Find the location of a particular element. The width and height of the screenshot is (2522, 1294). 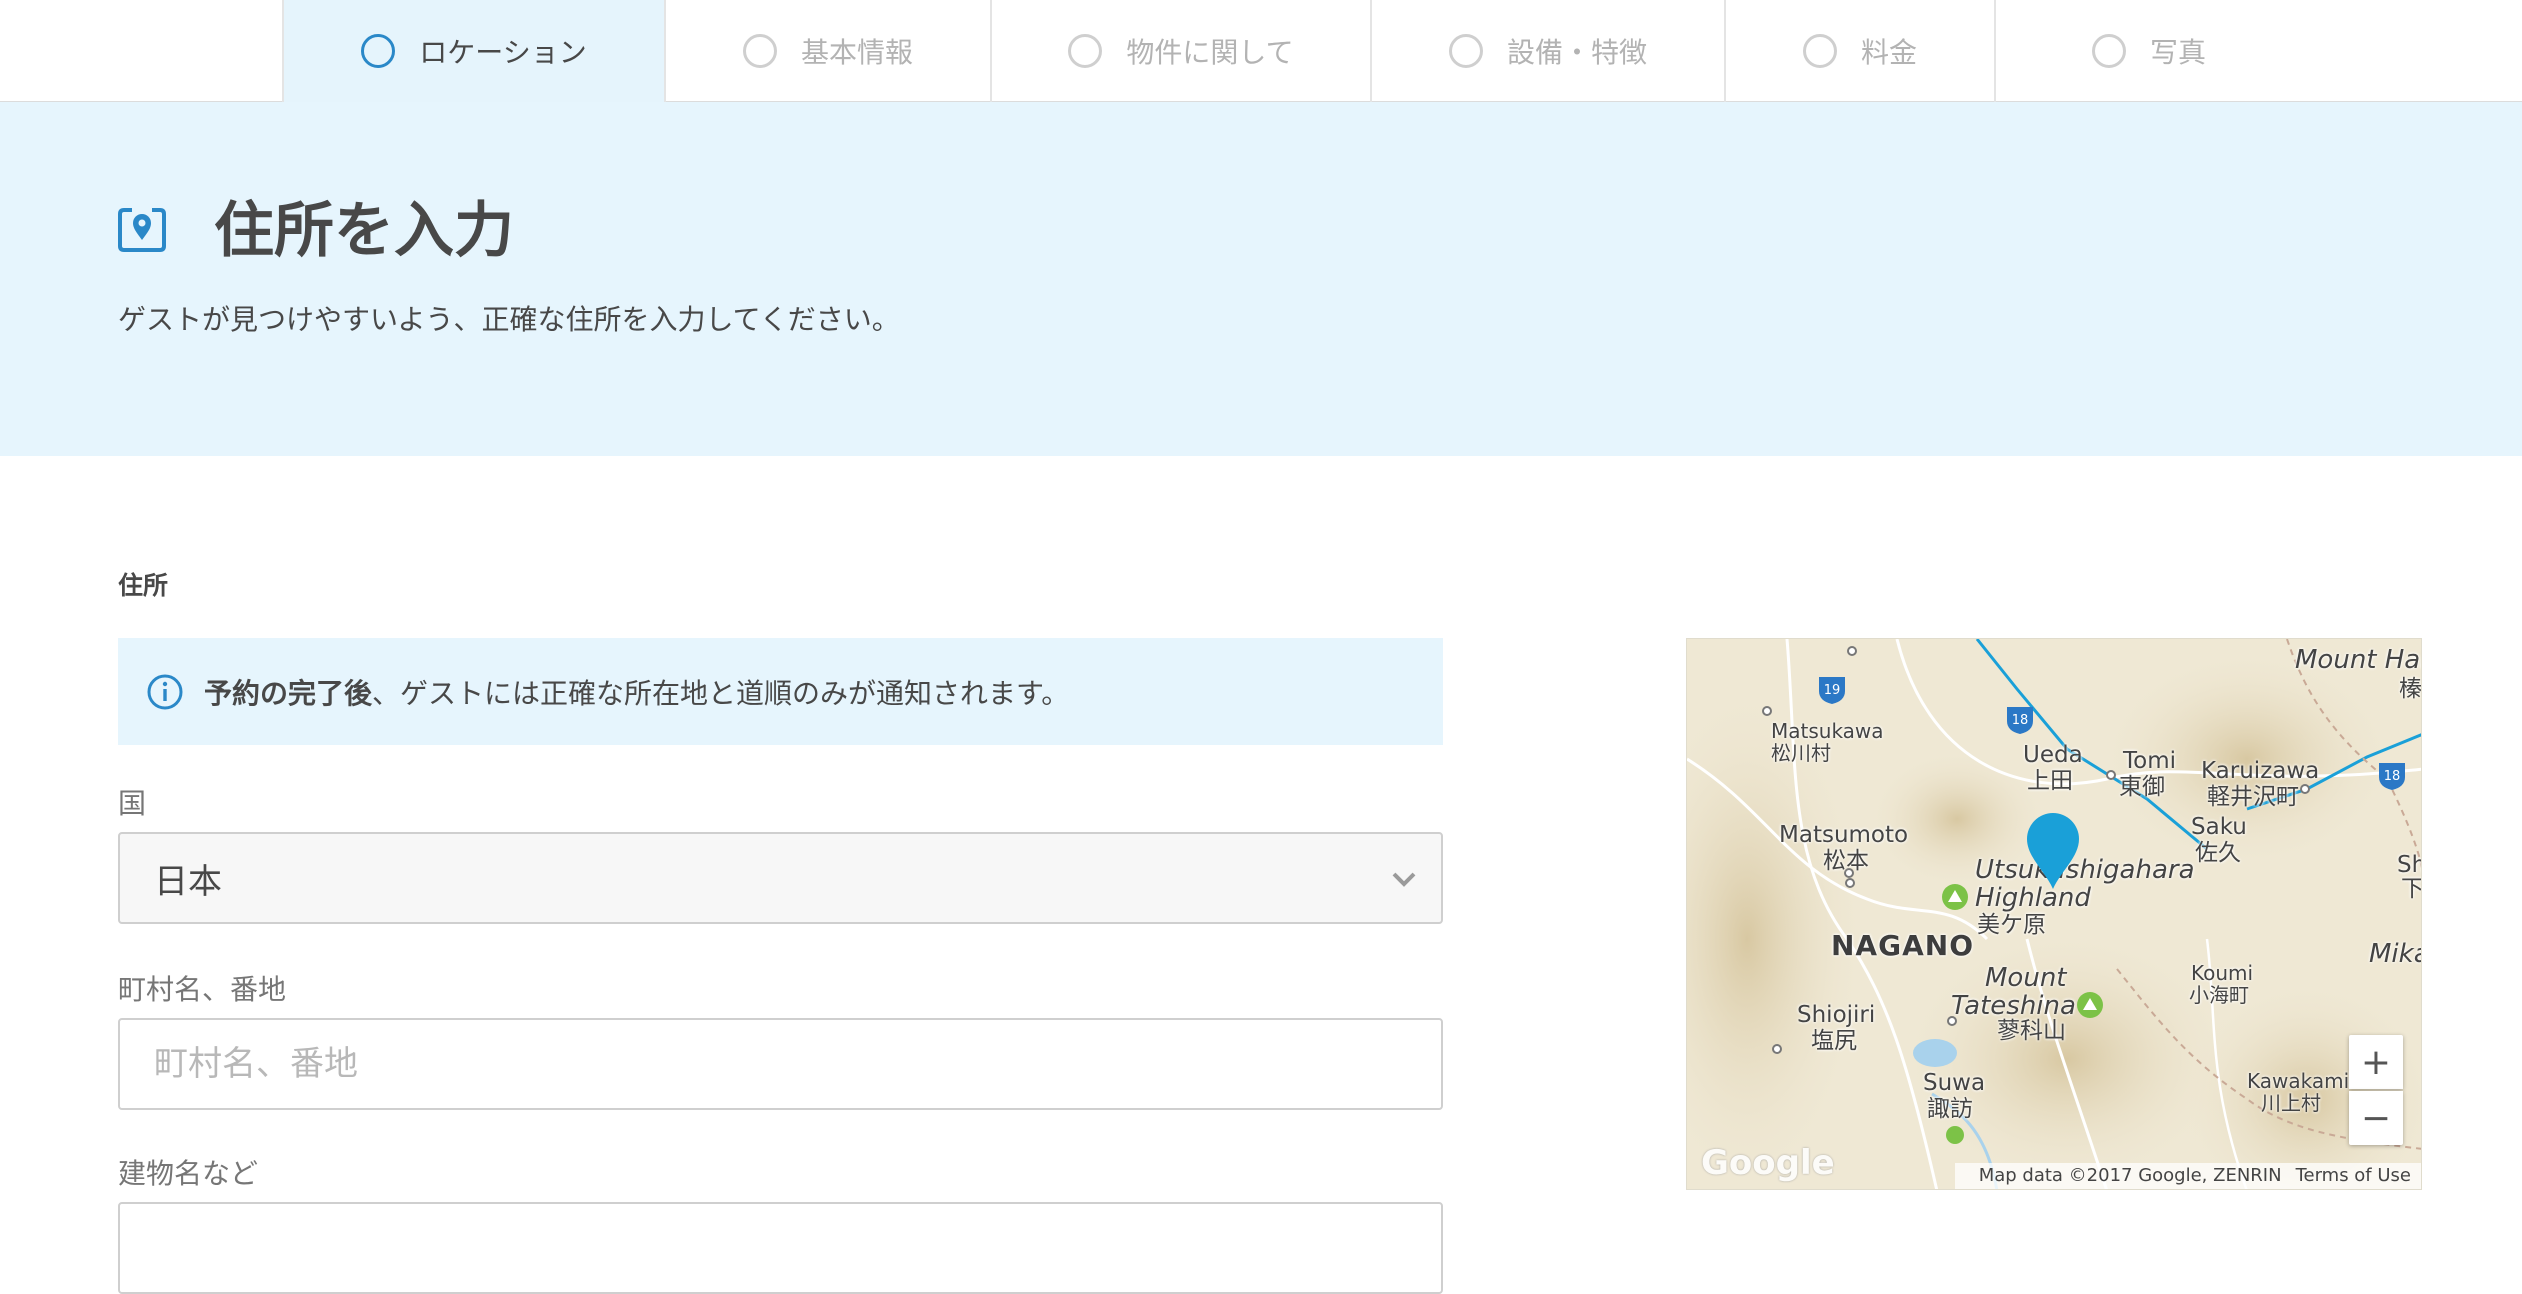

notice-body-text: 、ゲストには正確な所在地と道順のみが通知されます。 is located at coordinates (721, 693).